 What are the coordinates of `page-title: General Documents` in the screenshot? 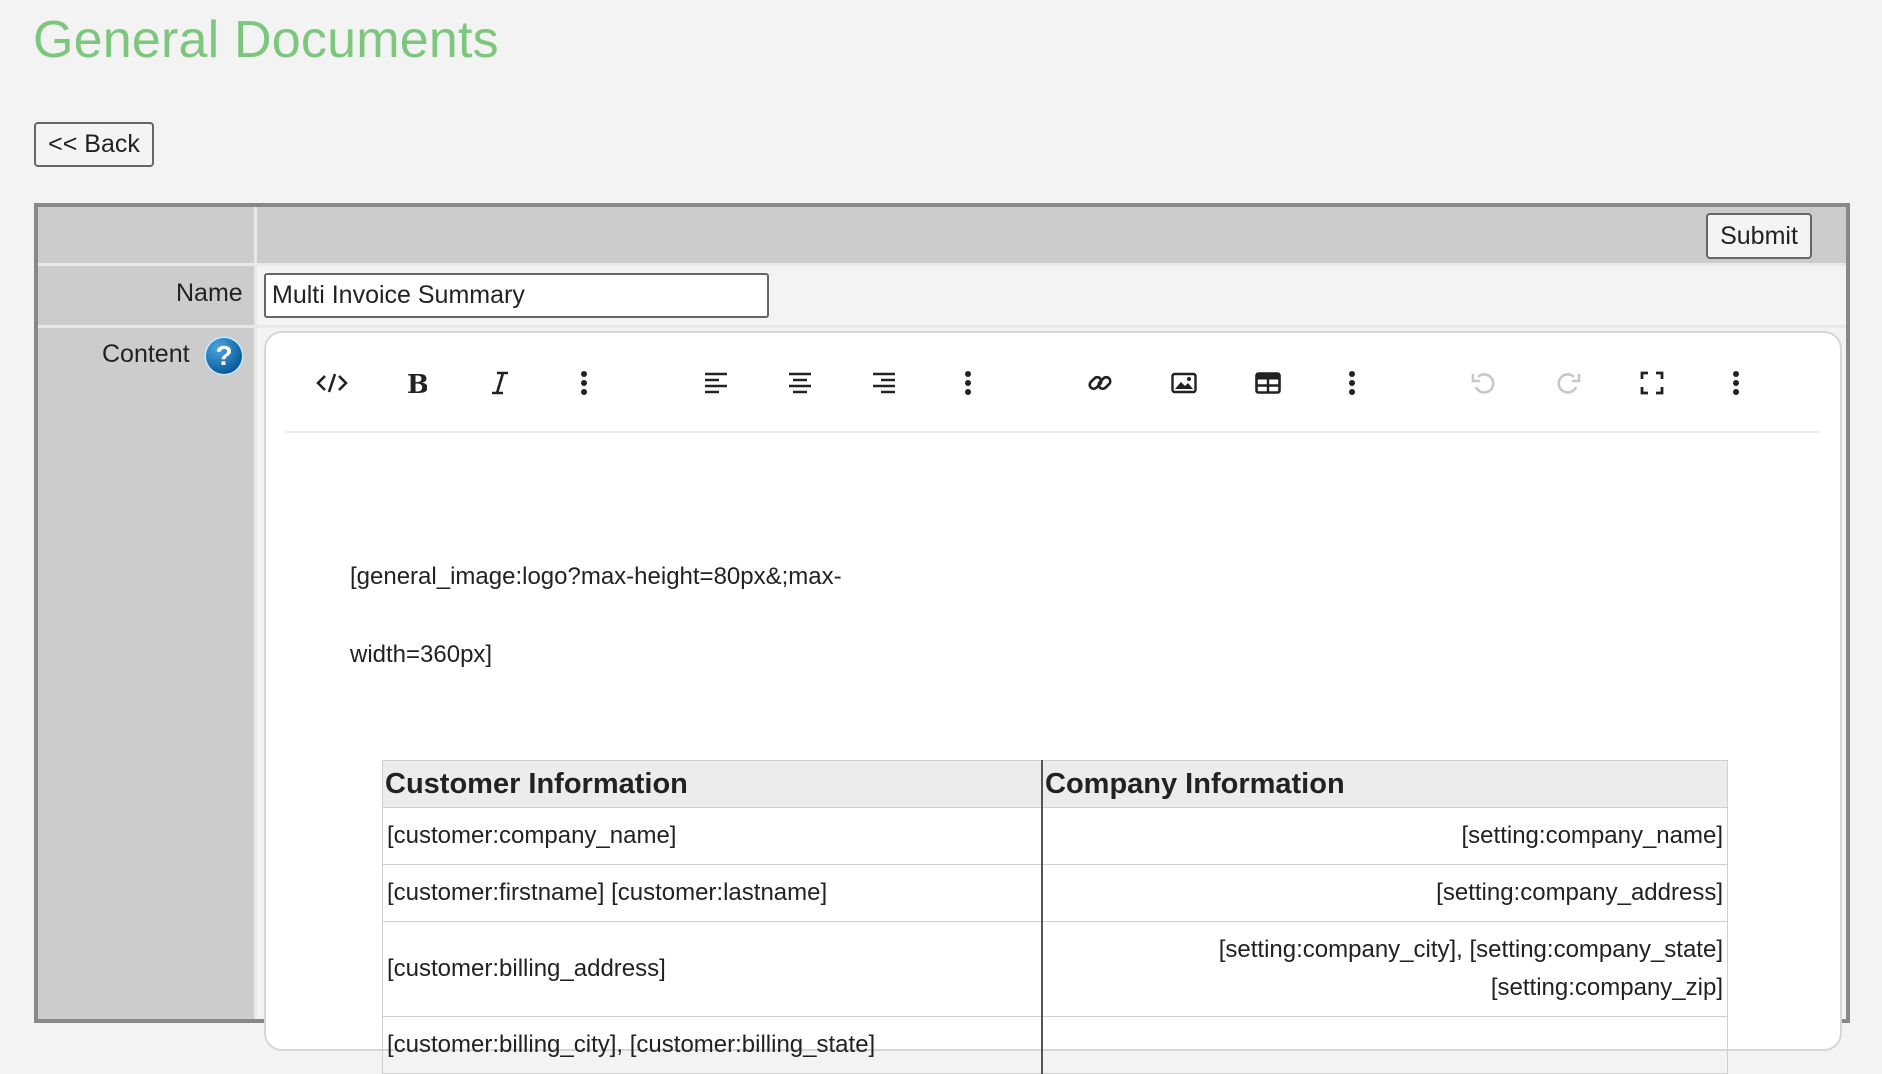 It's located at (266, 40).